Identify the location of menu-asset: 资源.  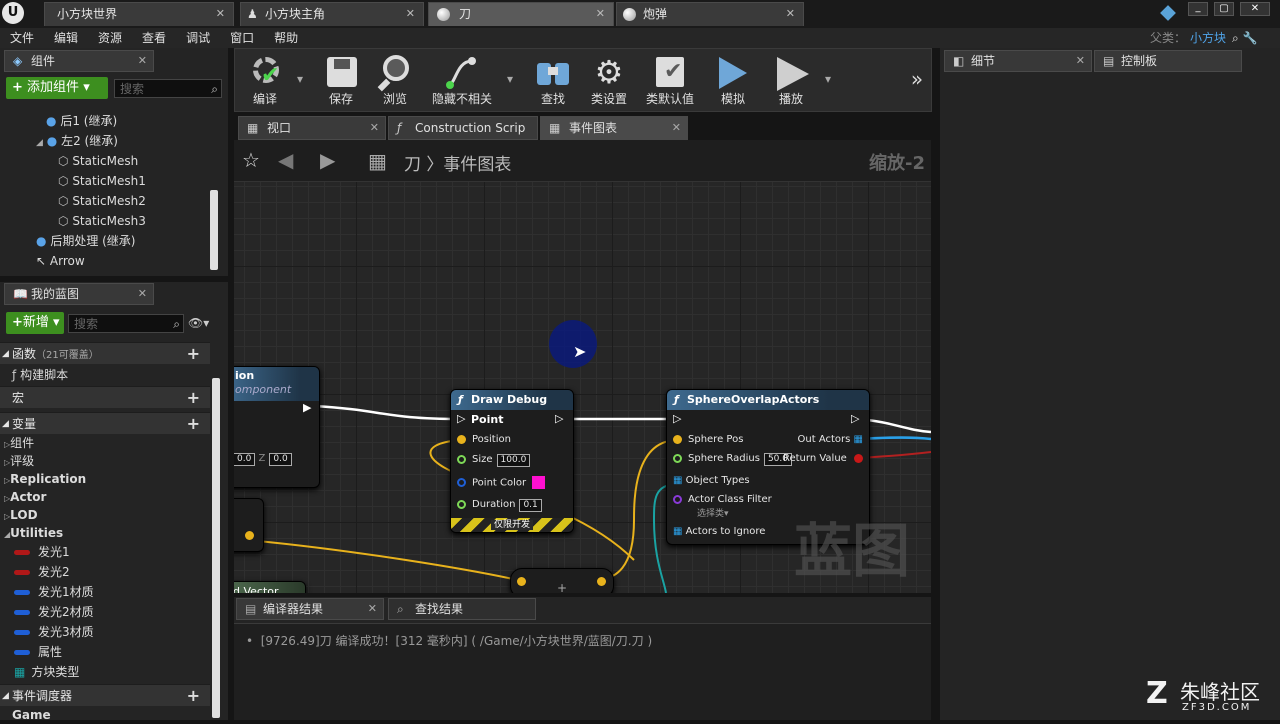
(110, 38).